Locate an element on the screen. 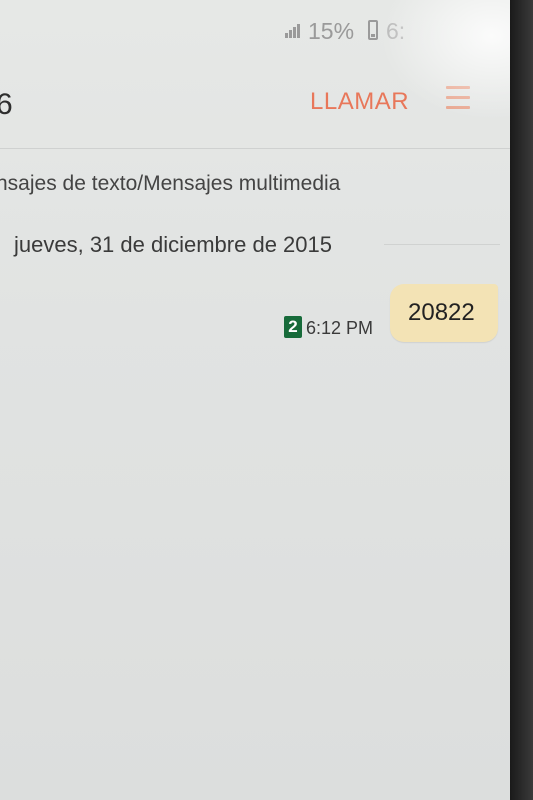 The height and width of the screenshot is (800, 533). message-type-label: nsajes de texto/Mensajes multimedia is located at coordinates (170, 183).